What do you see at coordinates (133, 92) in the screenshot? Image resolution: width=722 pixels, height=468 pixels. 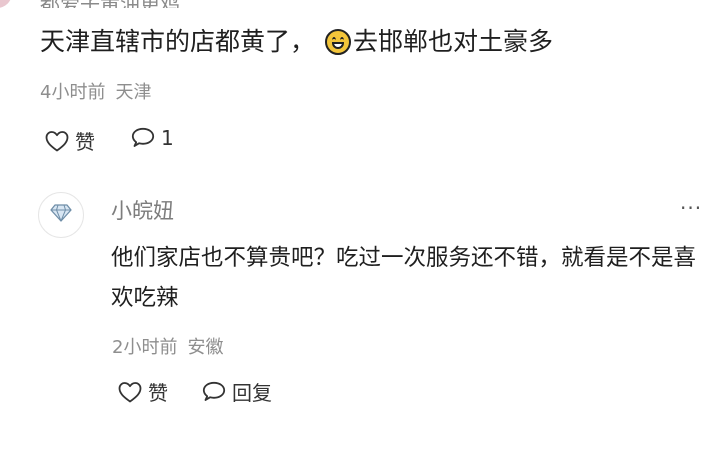 I see `comment-location: 天津` at bounding box center [133, 92].